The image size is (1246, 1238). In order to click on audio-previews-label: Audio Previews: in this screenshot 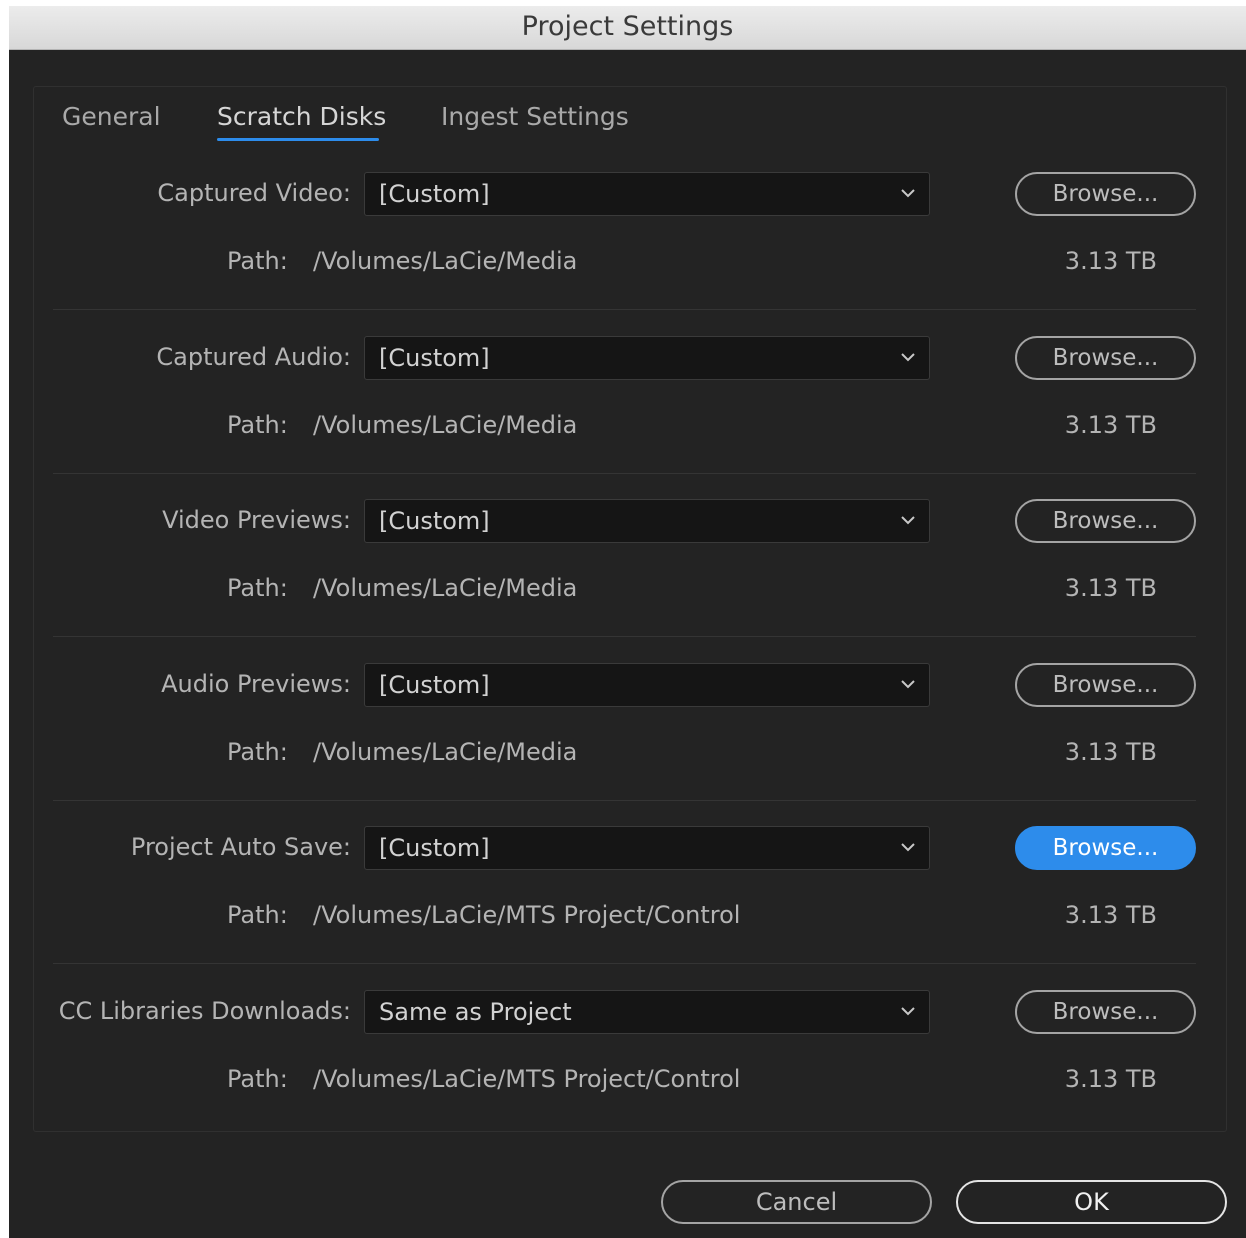, I will do `click(256, 684)`.